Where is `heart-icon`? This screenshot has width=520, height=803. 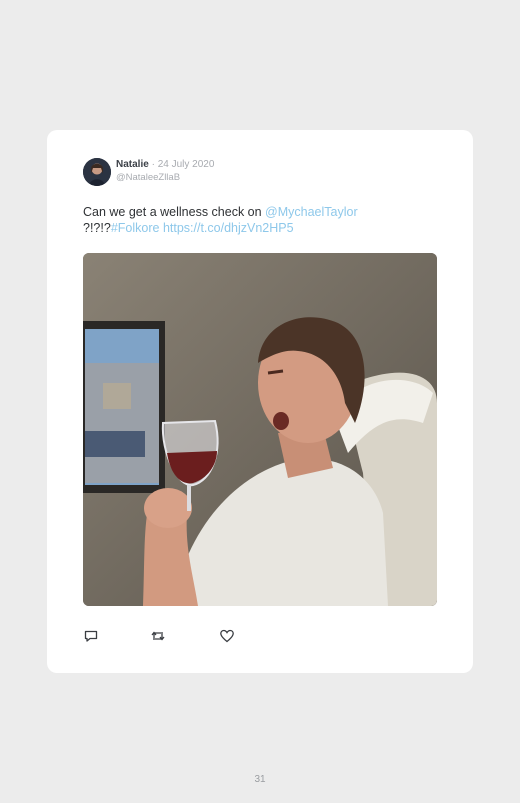
heart-icon is located at coordinates (227, 636).